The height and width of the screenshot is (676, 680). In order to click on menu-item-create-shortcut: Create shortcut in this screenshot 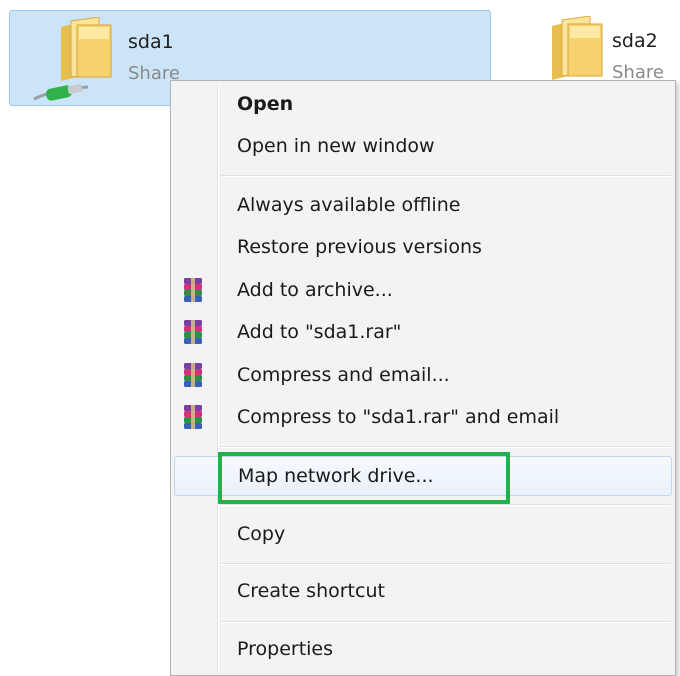, I will do `click(423, 591)`.